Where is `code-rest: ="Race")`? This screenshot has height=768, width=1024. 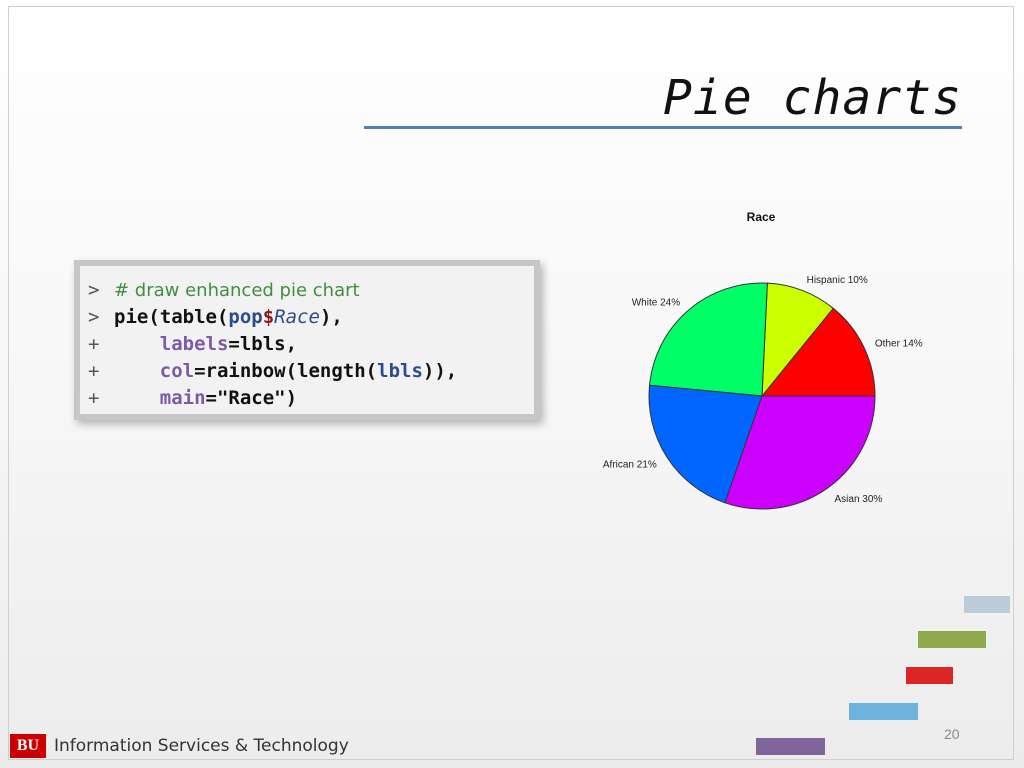 code-rest: ="Race") is located at coordinates (251, 398).